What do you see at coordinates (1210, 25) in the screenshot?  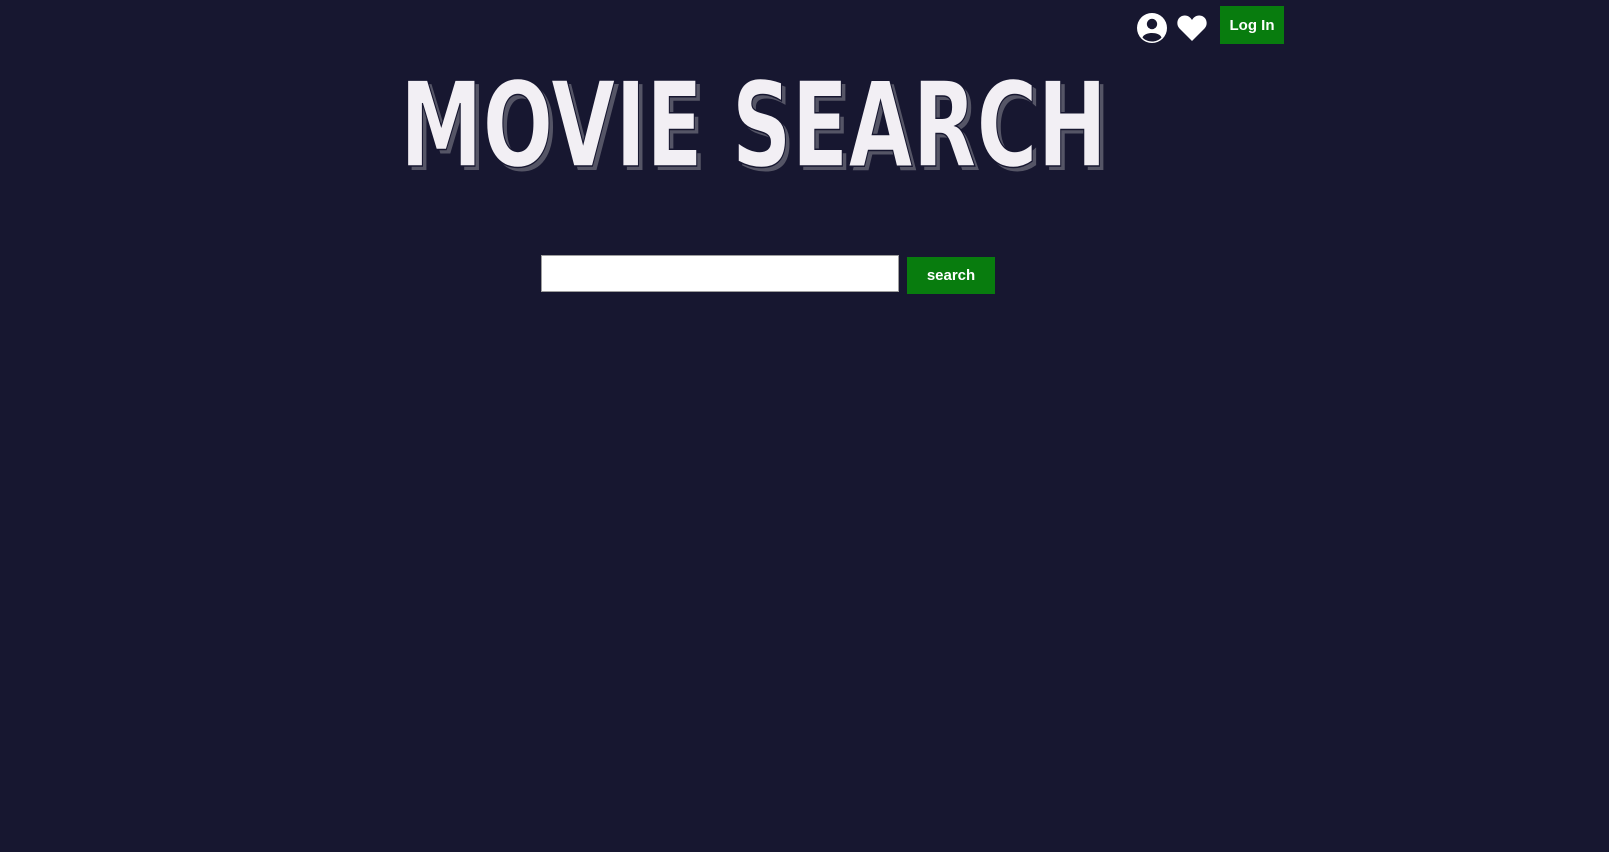 I see `top-nav: Log In` at bounding box center [1210, 25].